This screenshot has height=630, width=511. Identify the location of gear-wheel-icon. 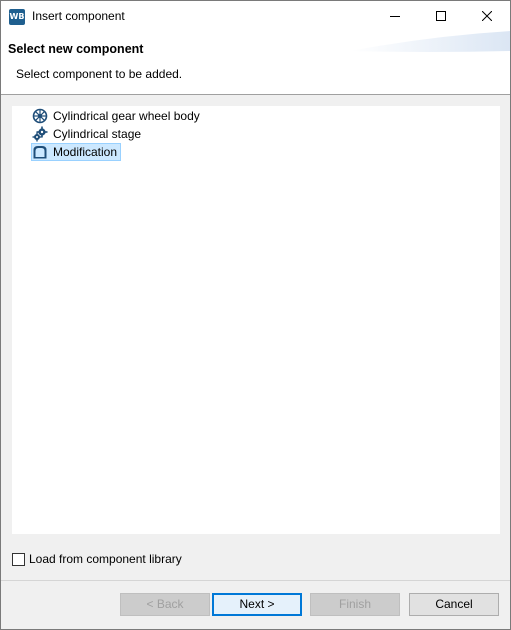
(40, 116).